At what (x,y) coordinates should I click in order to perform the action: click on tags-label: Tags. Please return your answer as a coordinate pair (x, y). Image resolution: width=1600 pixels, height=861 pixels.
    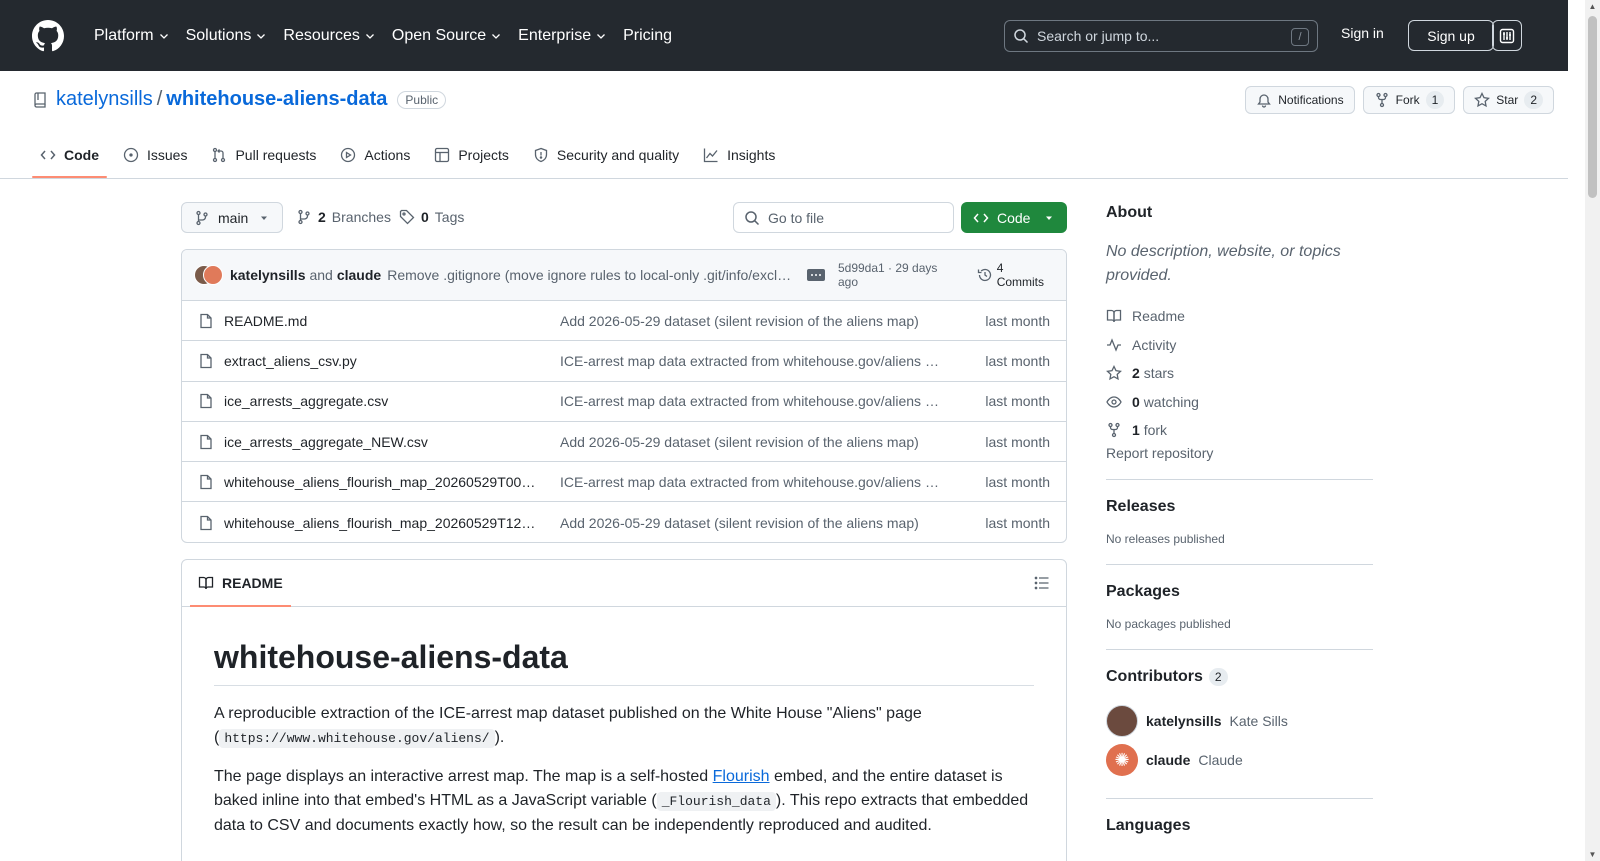
    Looking at the image, I should click on (449, 217).